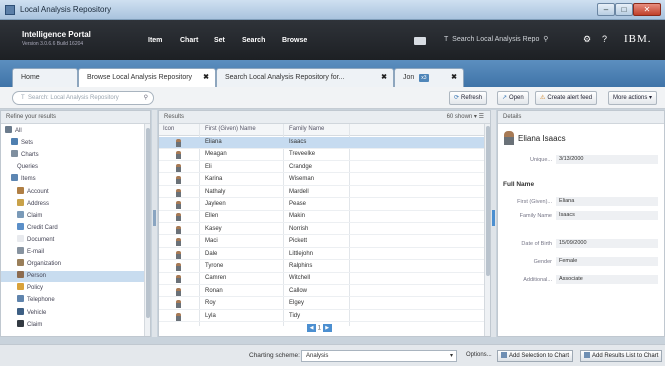  I want to click on add-selection-to-chart-button: Add Selection to Chart, so click(535, 356).